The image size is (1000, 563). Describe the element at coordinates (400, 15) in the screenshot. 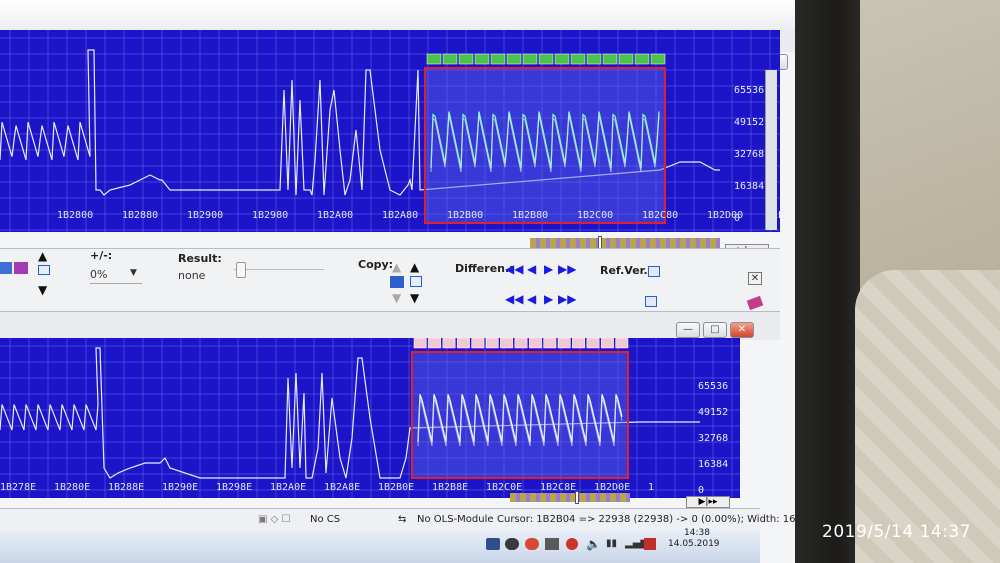

I see `top-title-area` at that location.